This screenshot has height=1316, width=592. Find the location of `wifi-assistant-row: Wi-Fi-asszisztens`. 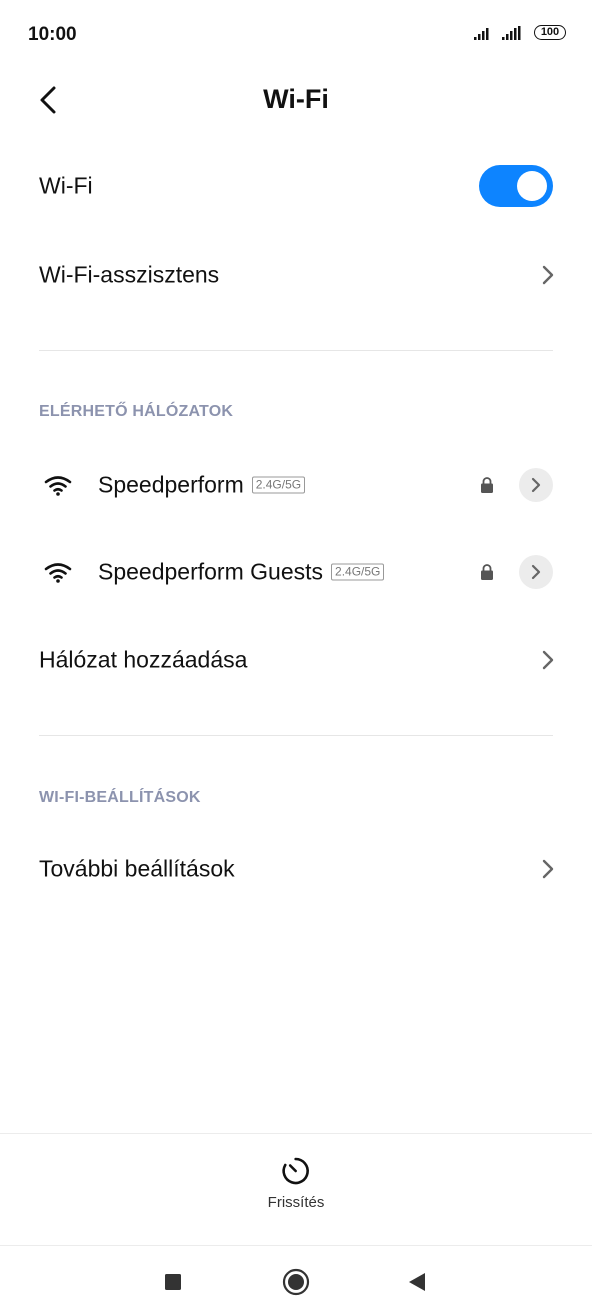

wifi-assistant-row: Wi-Fi-asszisztens is located at coordinates (296, 275).